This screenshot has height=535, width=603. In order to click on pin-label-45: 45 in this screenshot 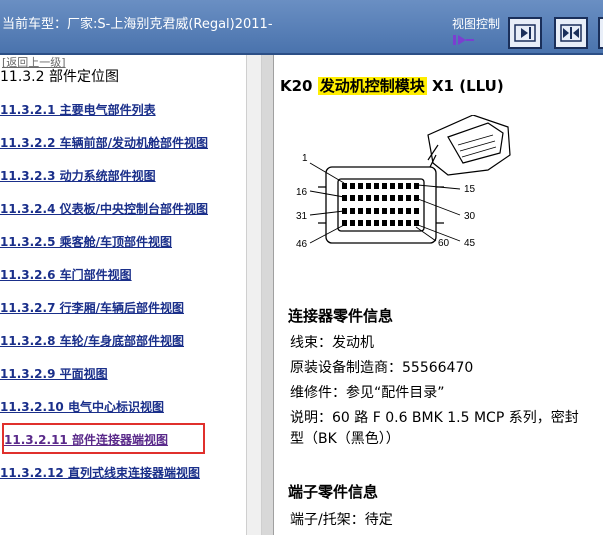, I will do `click(470, 243)`.